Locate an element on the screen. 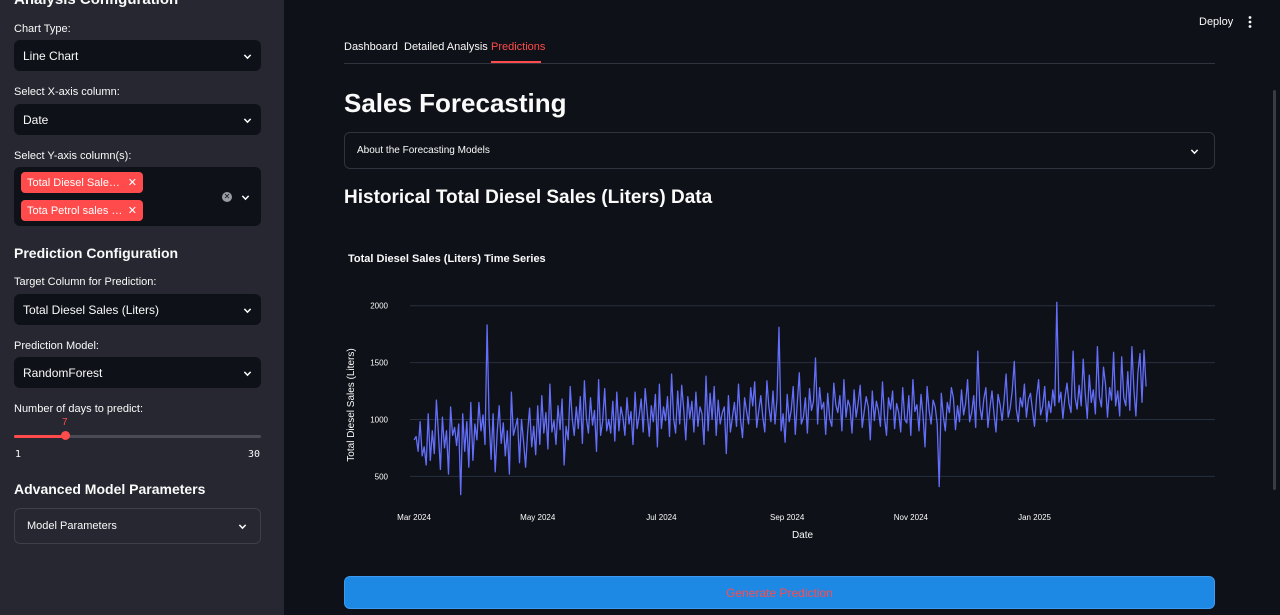  y-axis-title: Total Diesel Sales (Liters) is located at coordinates (351, 404).